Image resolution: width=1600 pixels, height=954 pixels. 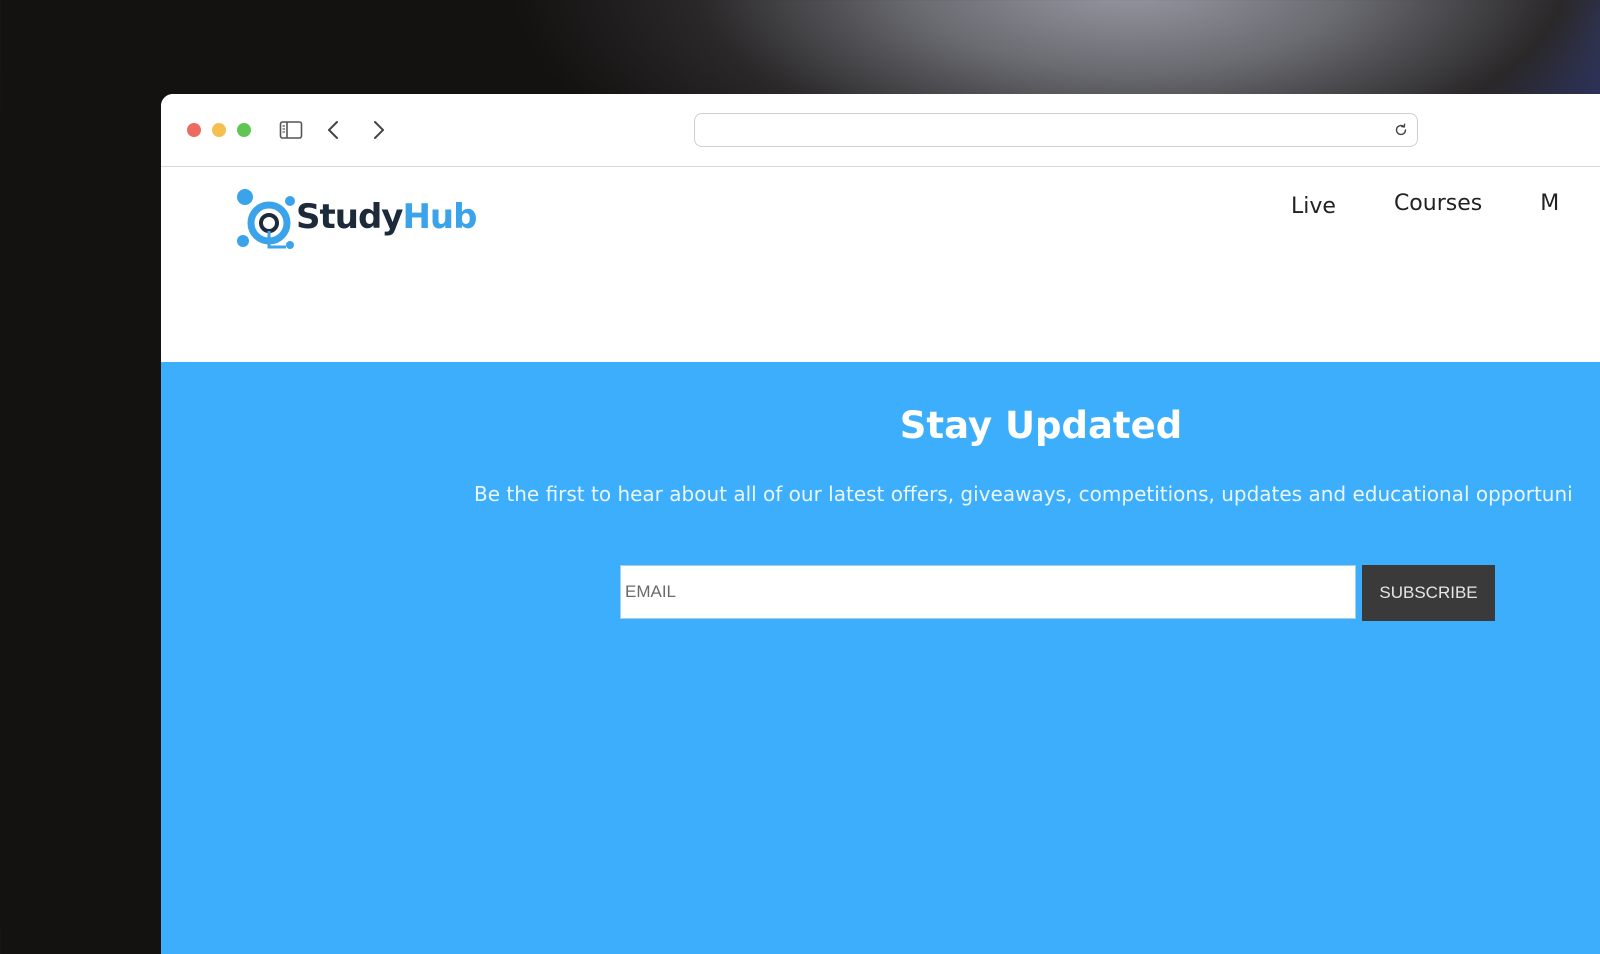 I want to click on address-bar, so click(x=1056, y=130).